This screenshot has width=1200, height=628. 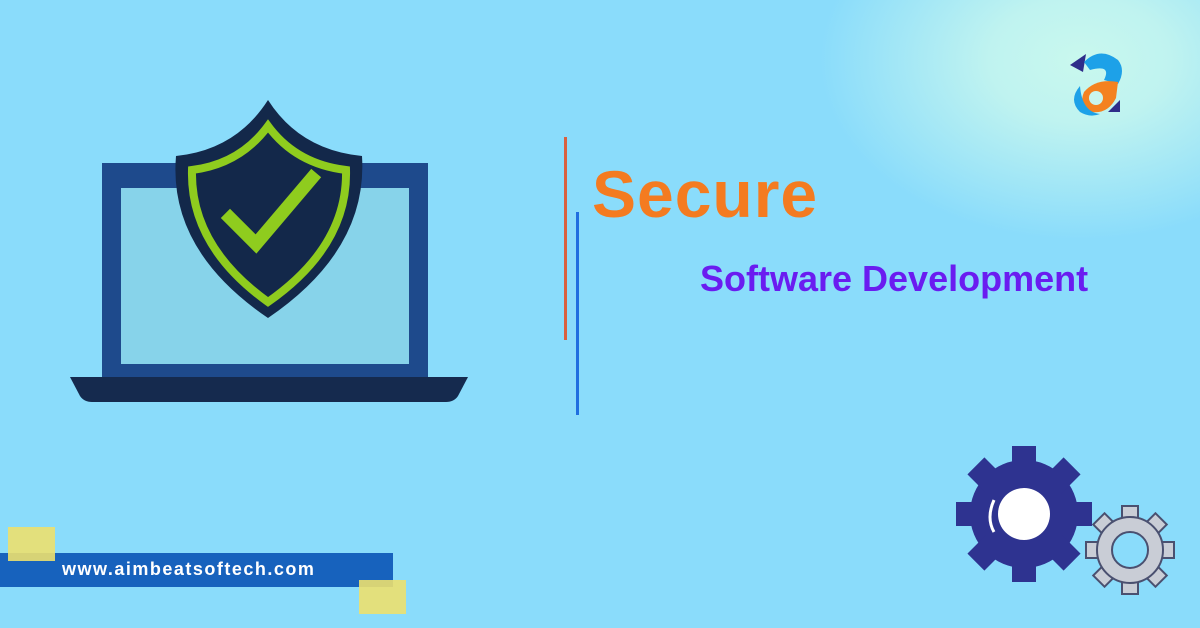 What do you see at coordinates (1130, 550) in the screenshot?
I see `small-gear-icon` at bounding box center [1130, 550].